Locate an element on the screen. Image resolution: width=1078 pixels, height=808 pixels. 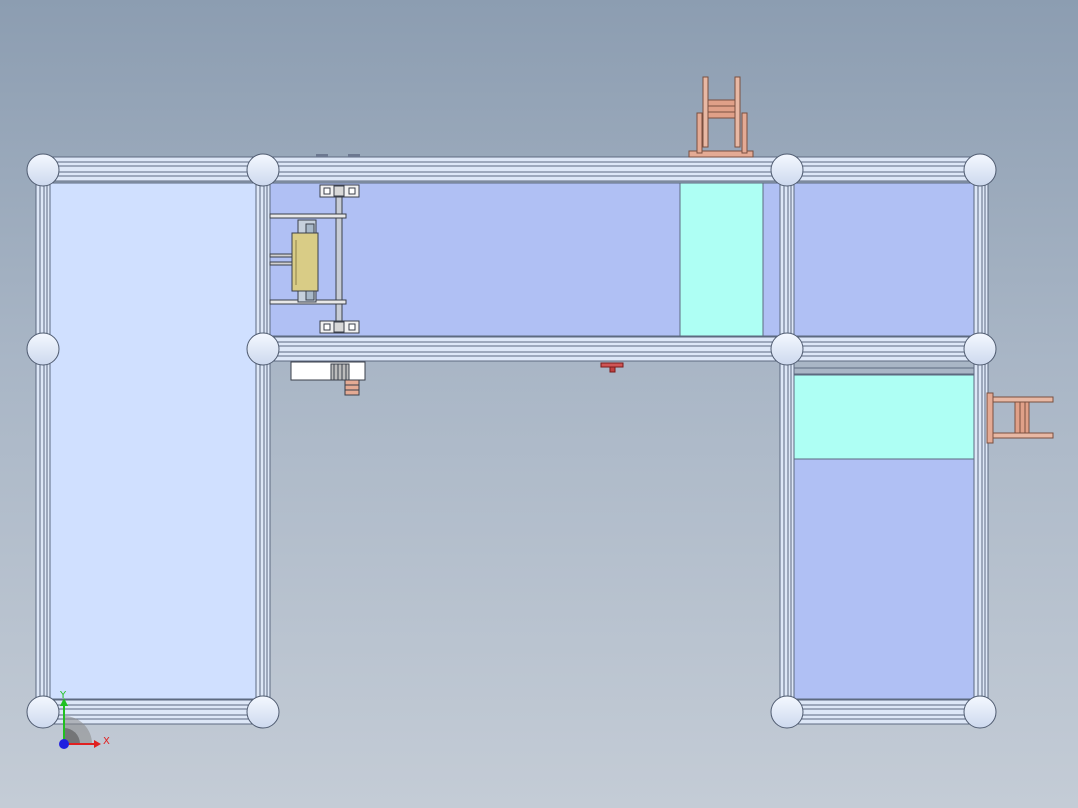
spool-left-flange is located at coordinates (705, 112).